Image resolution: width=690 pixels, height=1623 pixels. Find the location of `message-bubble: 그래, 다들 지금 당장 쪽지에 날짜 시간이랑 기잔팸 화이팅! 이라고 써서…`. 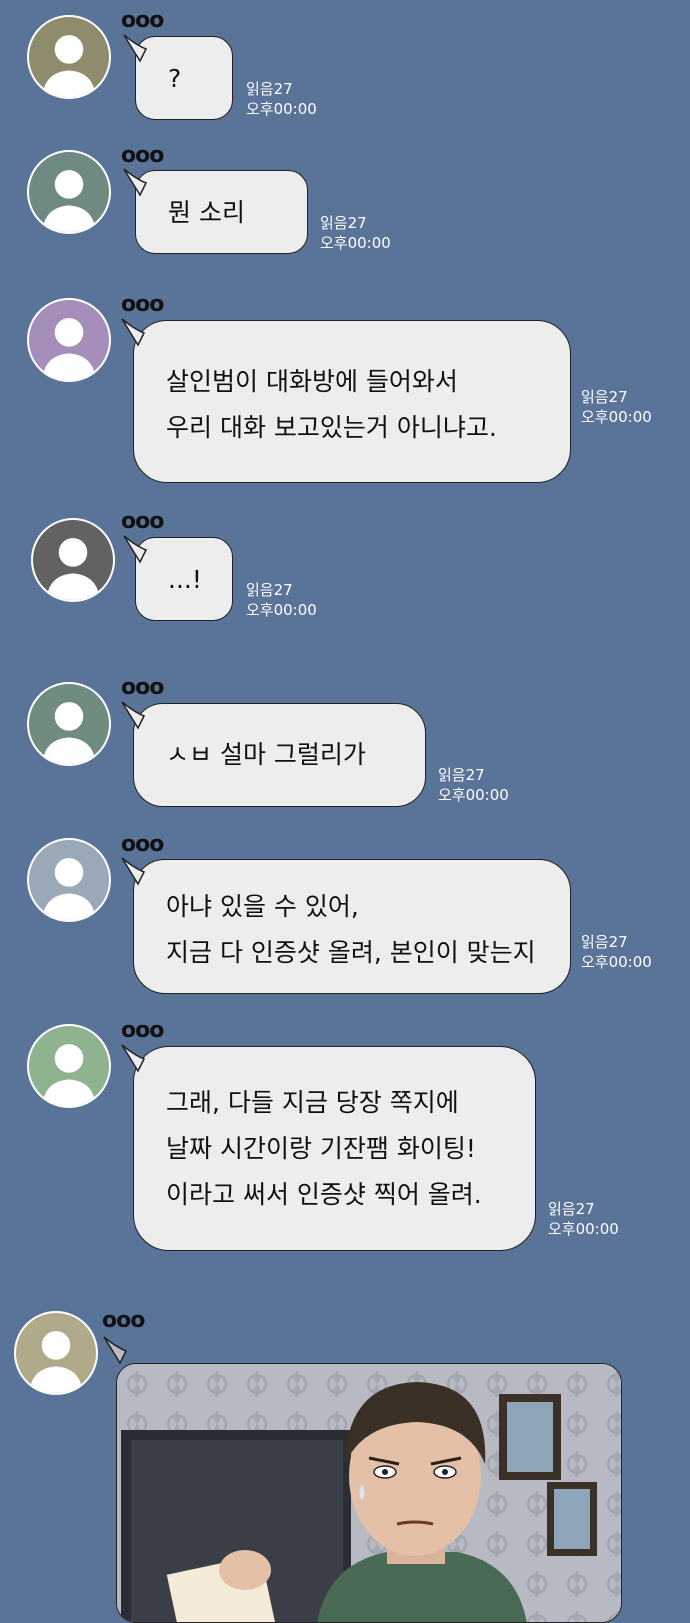

message-bubble: 그래, 다들 지금 당장 쪽지에 날짜 시간이랑 기잔팸 화이팅! 이라고 써서… is located at coordinates (328, 1147).